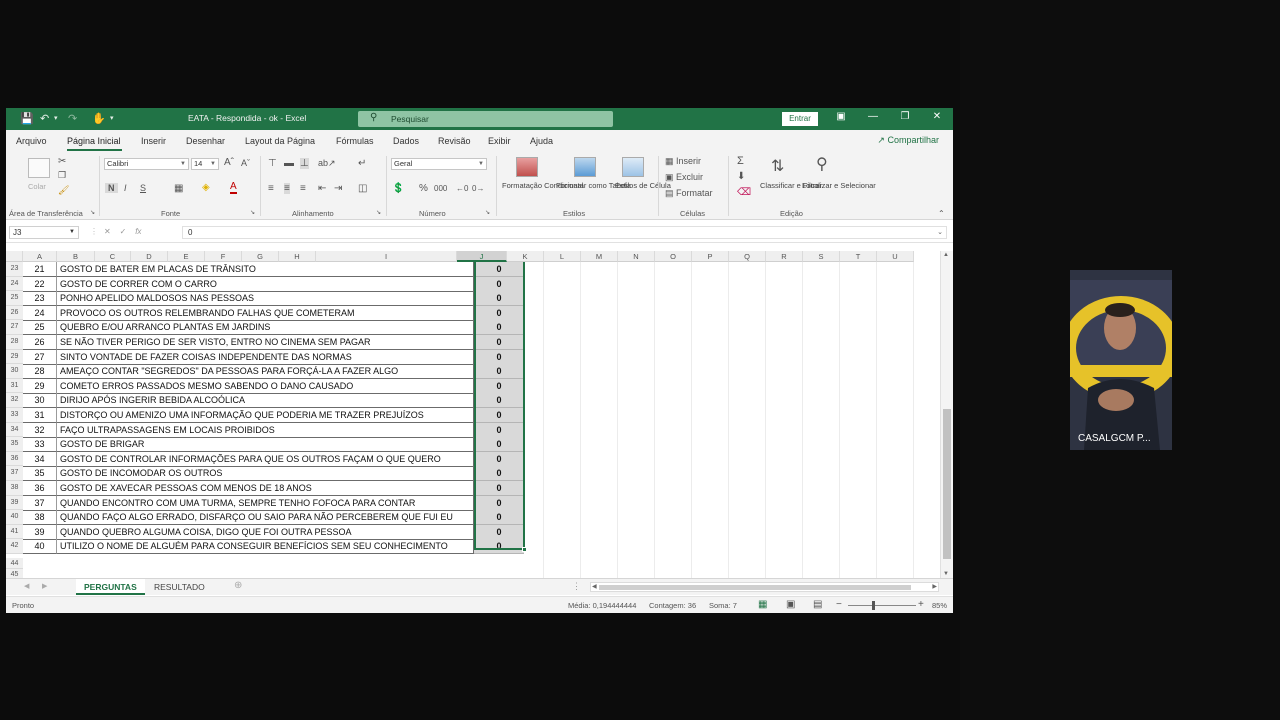  Describe the element at coordinates (40, 299) in the screenshot. I see `question-number-cell: 23` at that location.